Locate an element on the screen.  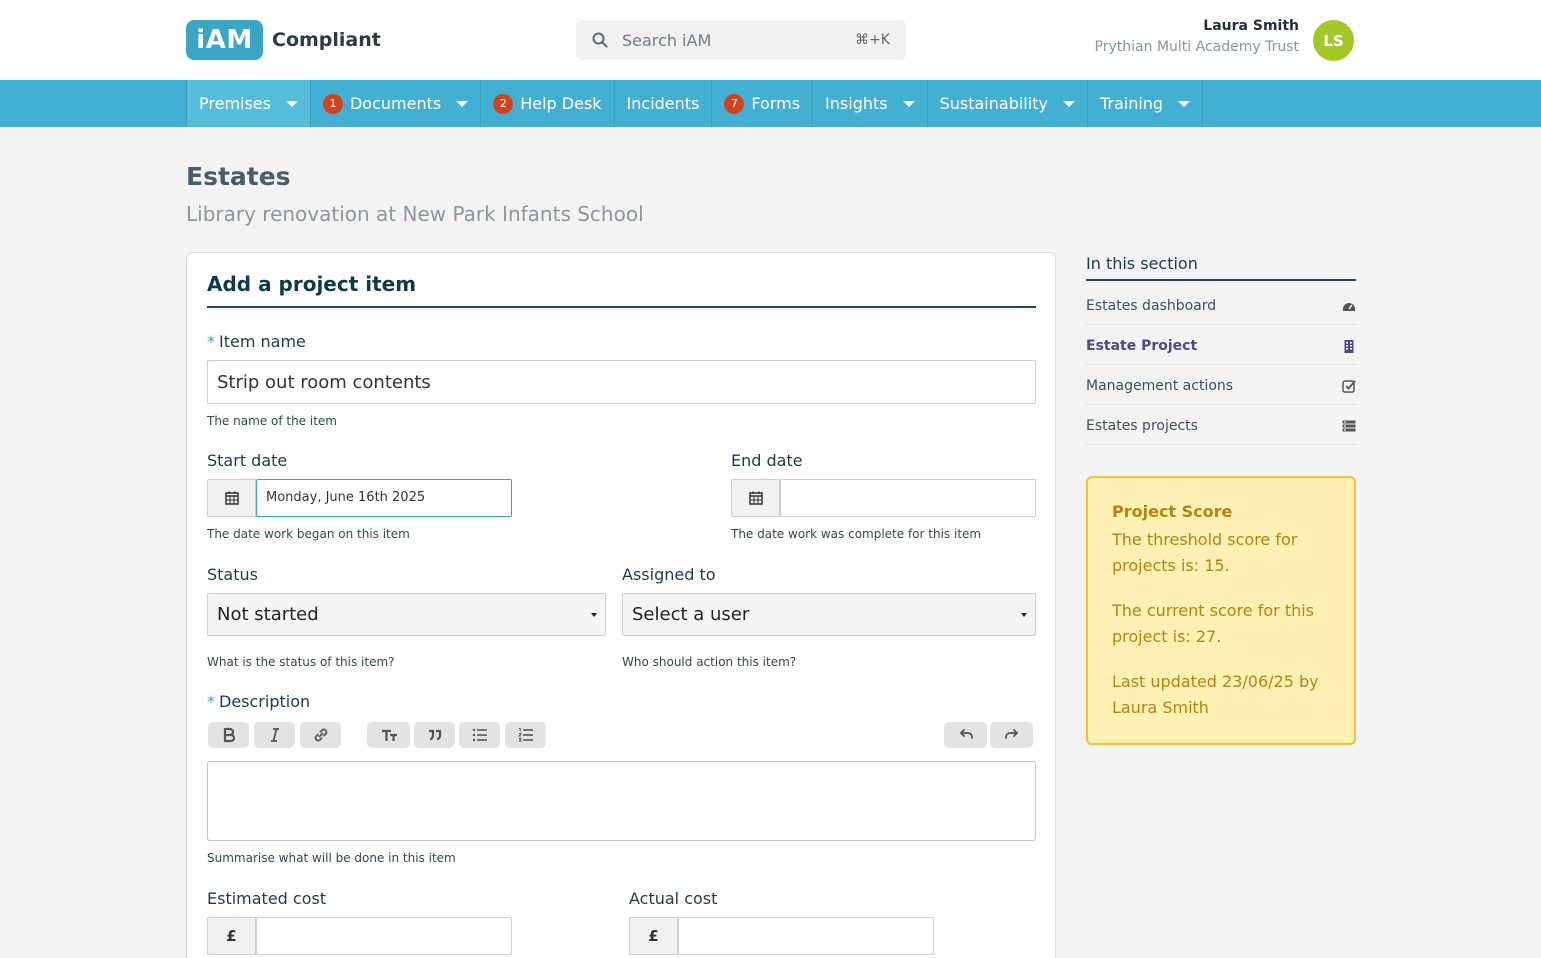
estimated-cost-label: Estimated cost is located at coordinates (267, 898).